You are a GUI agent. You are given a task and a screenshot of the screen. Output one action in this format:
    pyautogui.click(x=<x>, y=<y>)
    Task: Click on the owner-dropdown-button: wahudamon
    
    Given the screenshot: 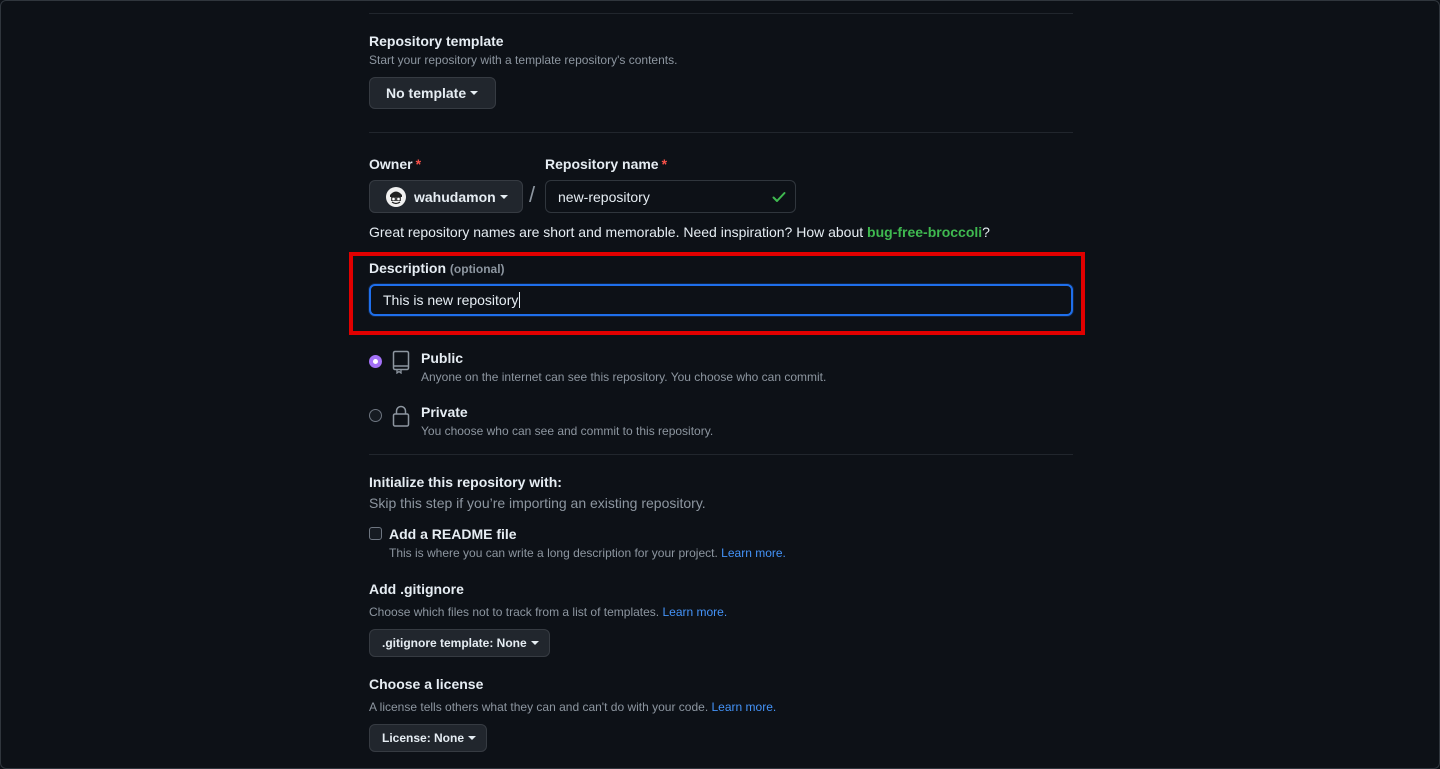 What is the action you would take?
    pyautogui.click(x=446, y=196)
    